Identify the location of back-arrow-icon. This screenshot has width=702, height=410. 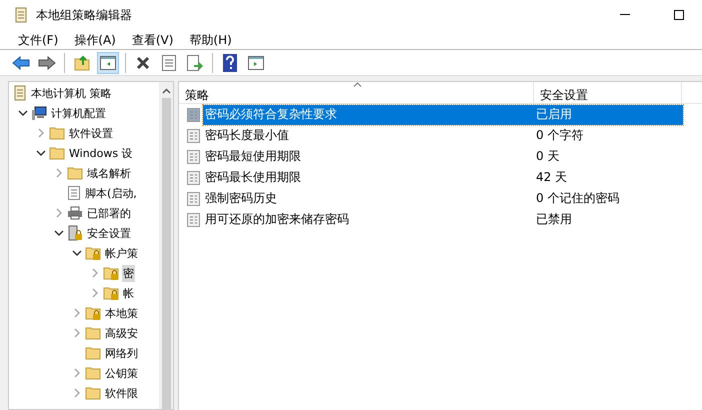
(21, 63).